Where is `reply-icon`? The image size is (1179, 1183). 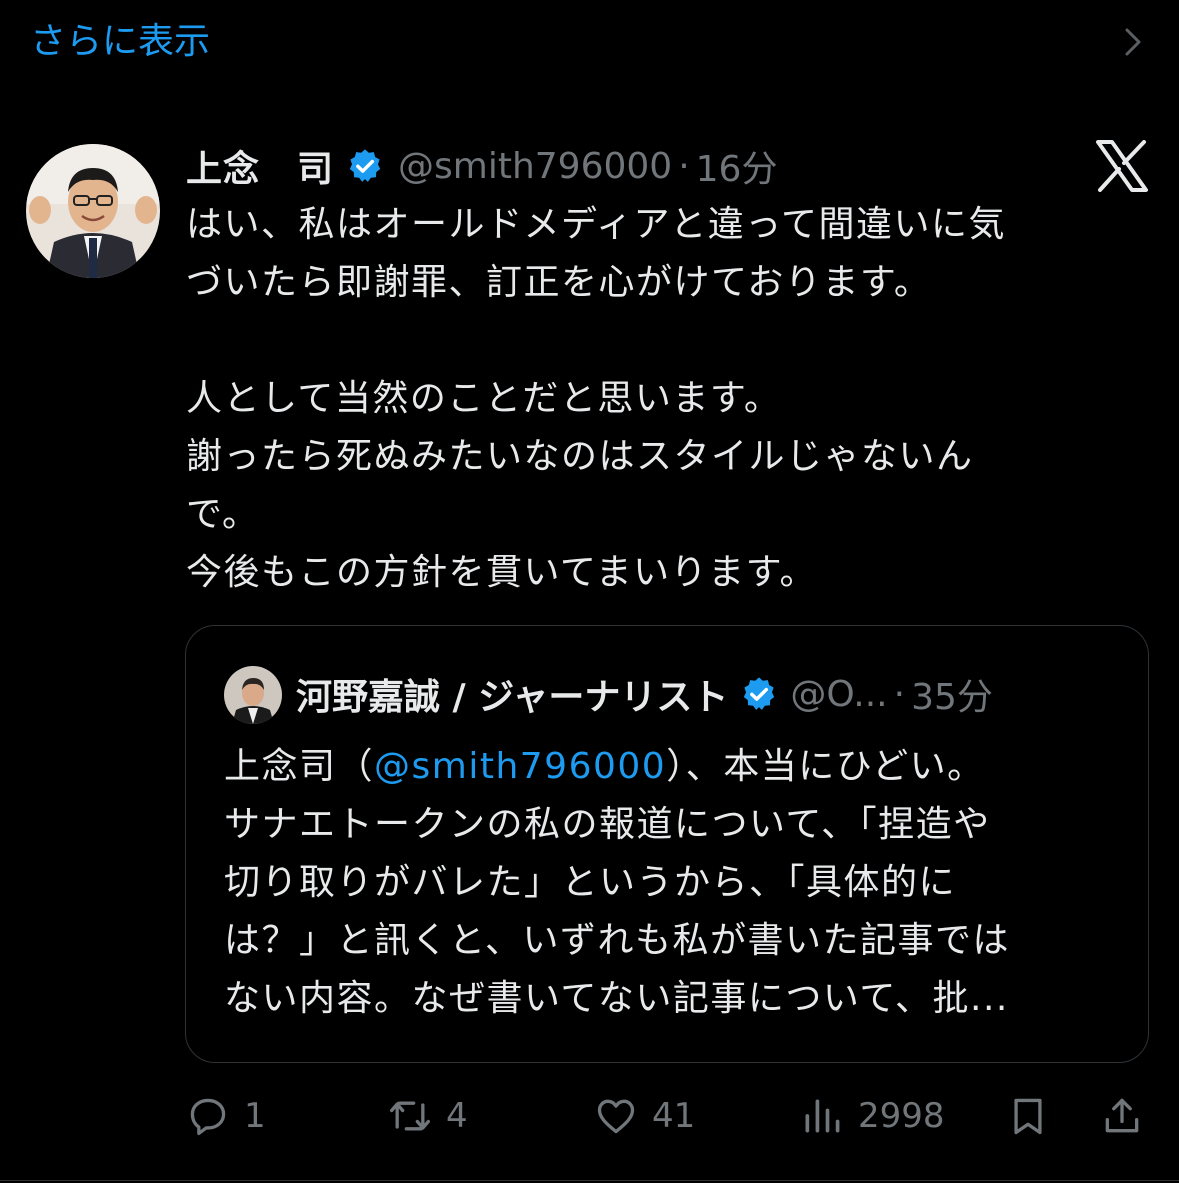
reply-icon is located at coordinates (208, 1117).